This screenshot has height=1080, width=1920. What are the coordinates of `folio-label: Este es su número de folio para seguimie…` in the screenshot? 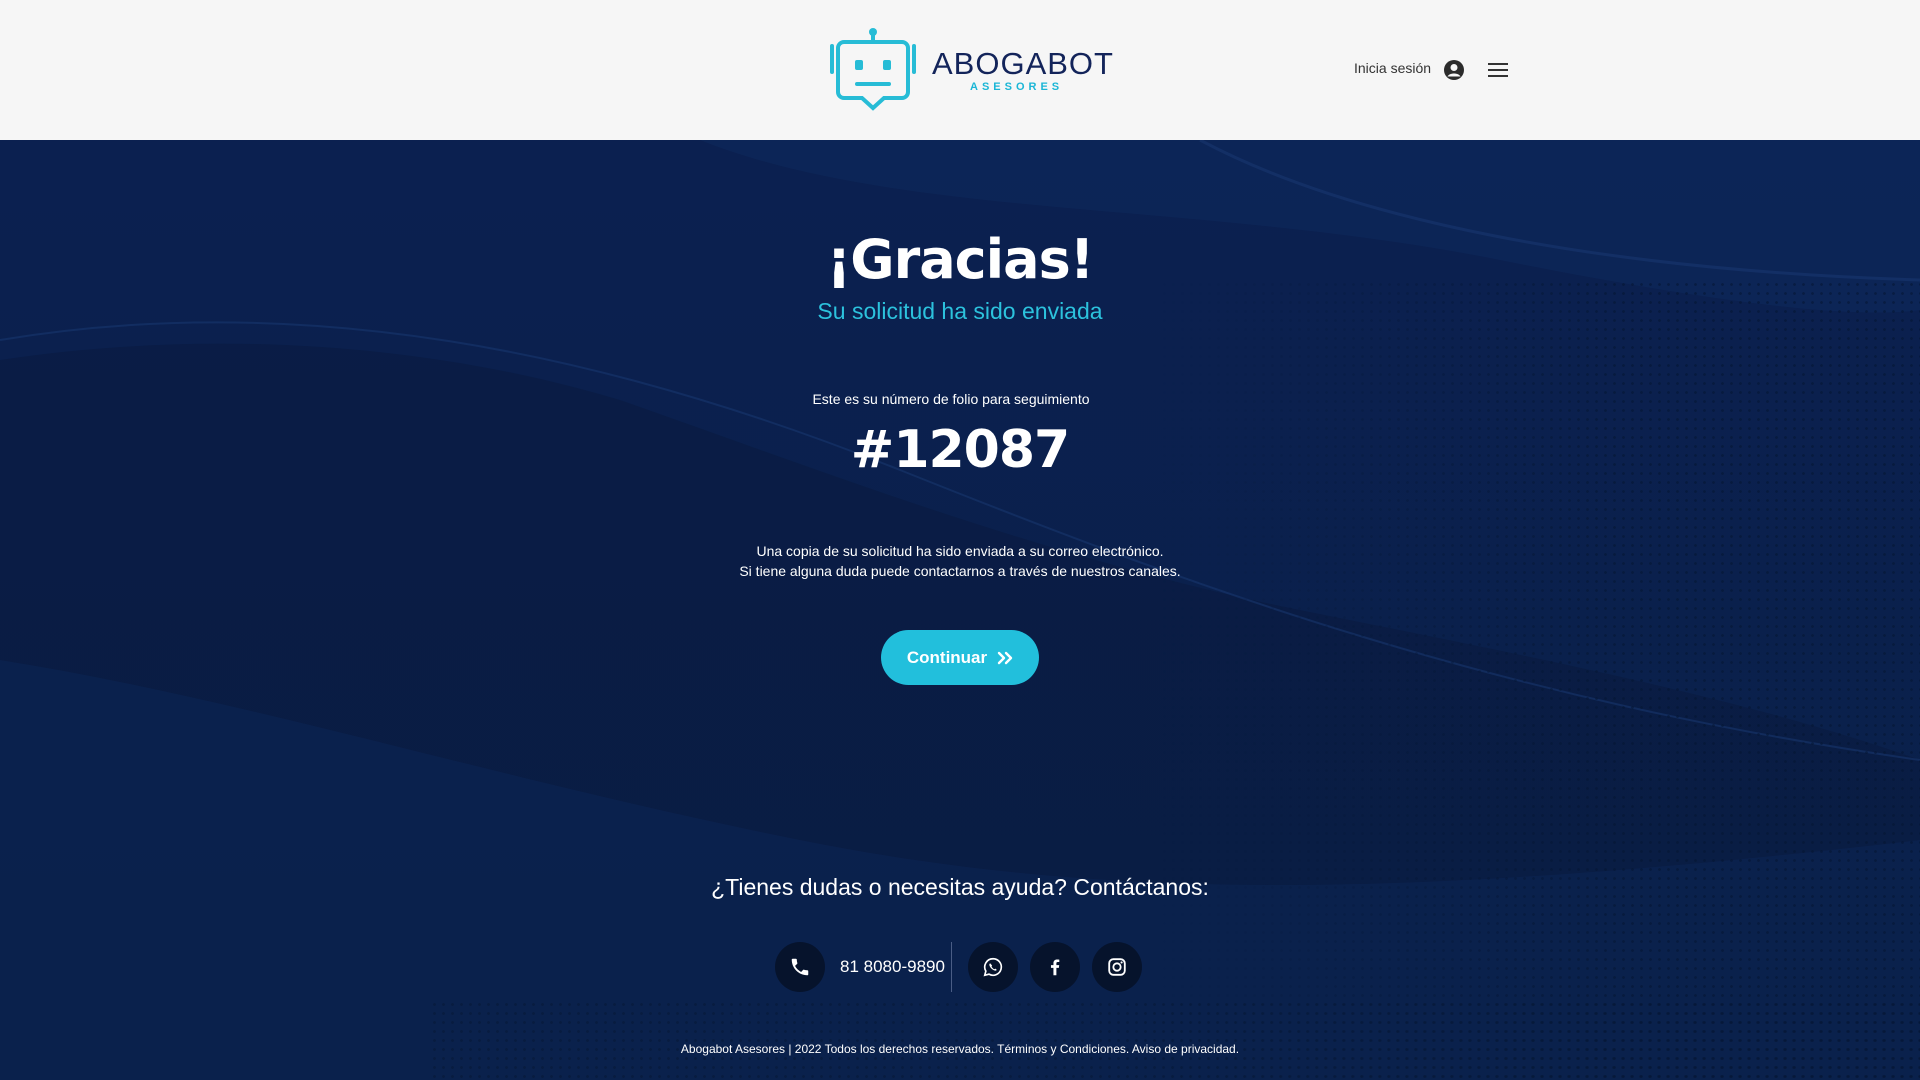 It's located at (951, 399).